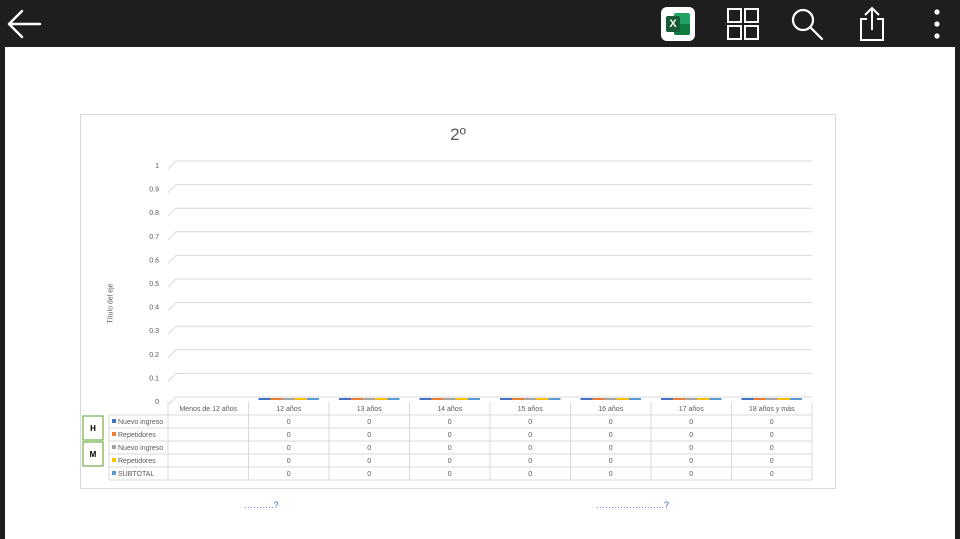 Image resolution: width=960 pixels, height=539 pixels. I want to click on back-arrow-icon, so click(24, 23).